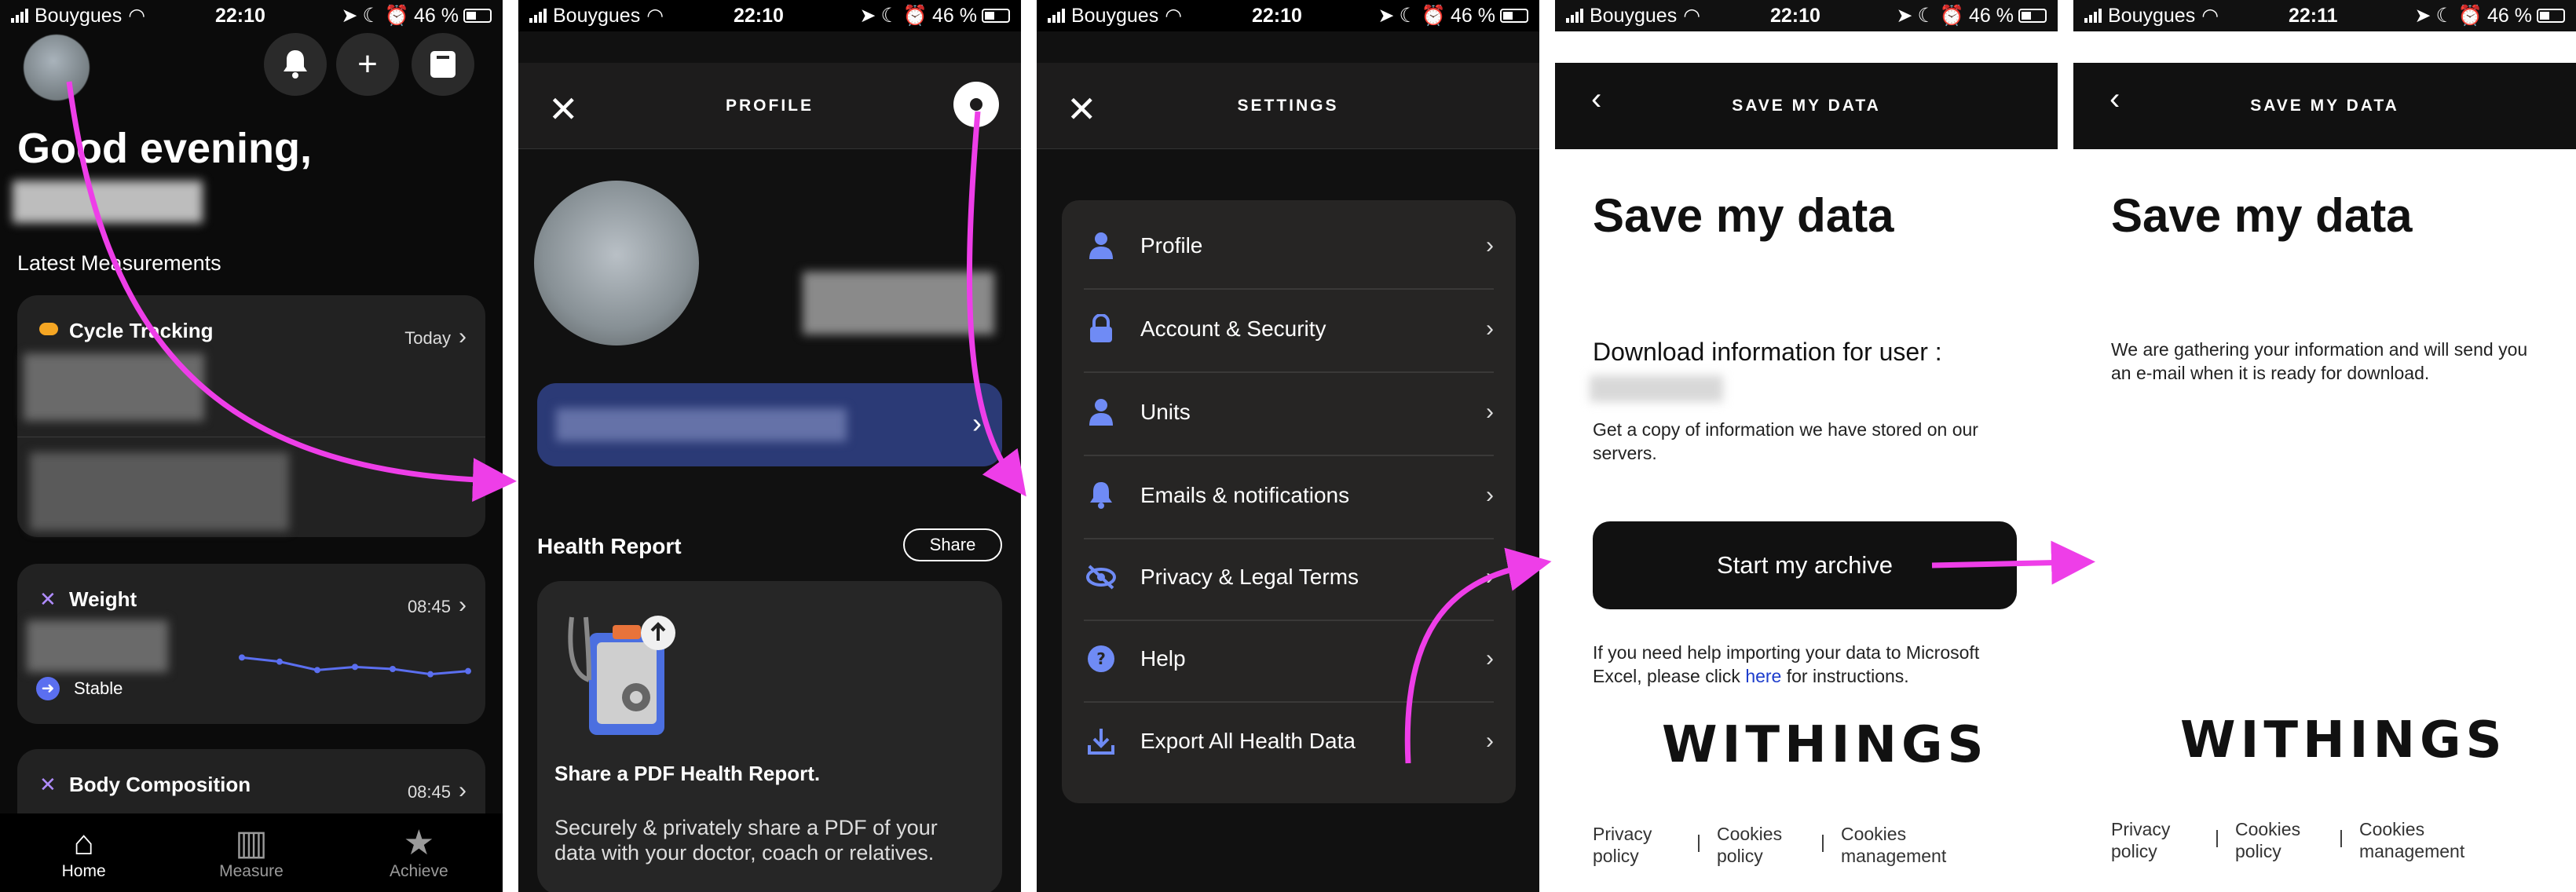  Describe the element at coordinates (1233, 328) in the screenshot. I see `settings-item-label: Account & Security` at that location.